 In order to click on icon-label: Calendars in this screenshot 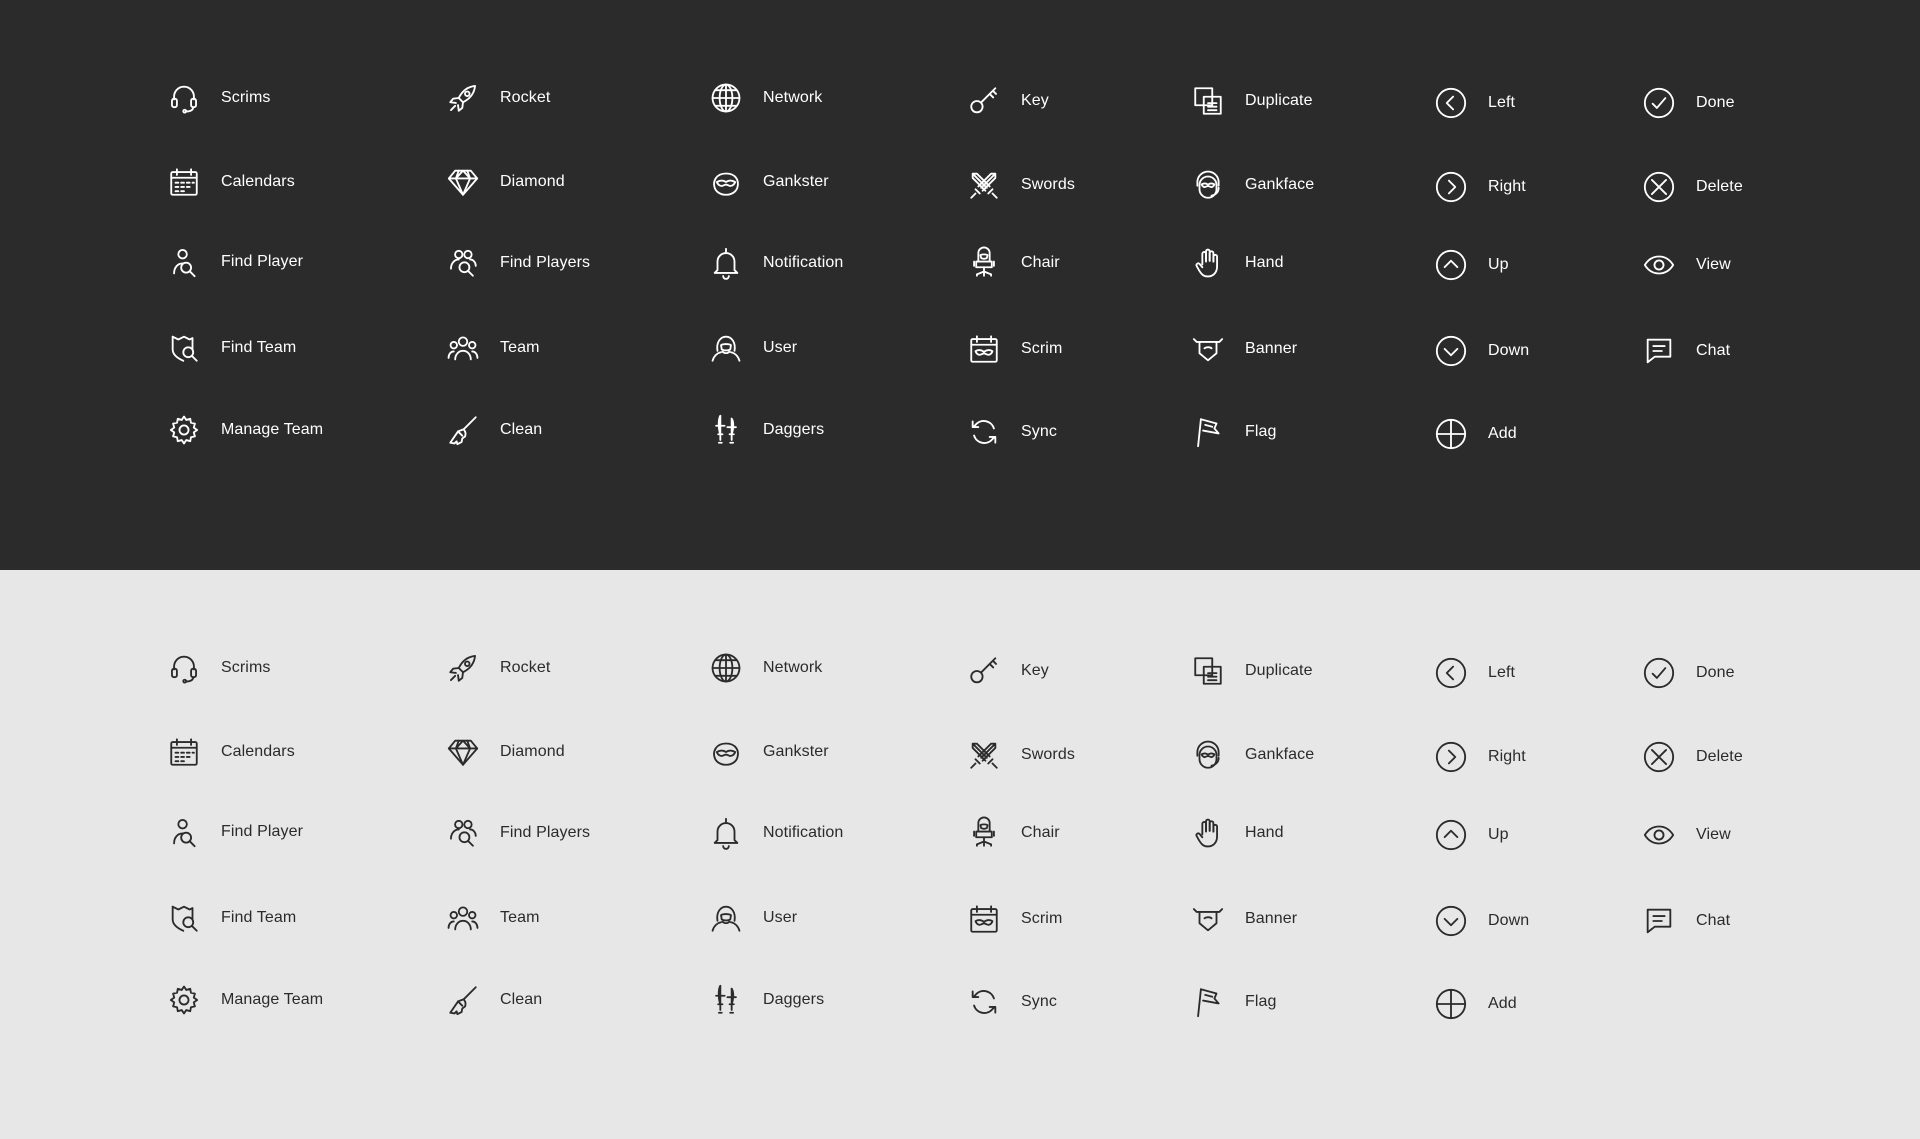, I will do `click(258, 181)`.